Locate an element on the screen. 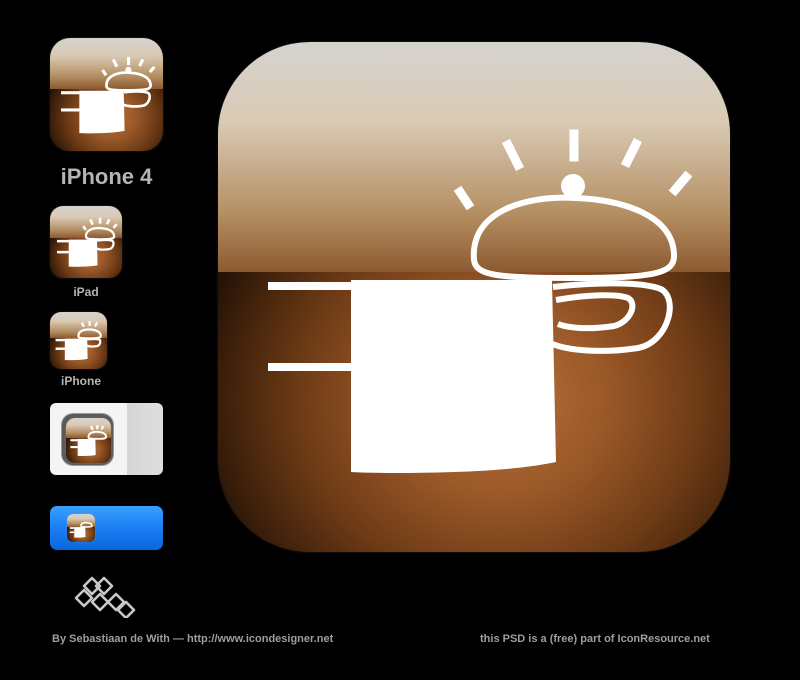 This screenshot has width=800, height=680. ipad-app-icon is located at coordinates (86, 242).